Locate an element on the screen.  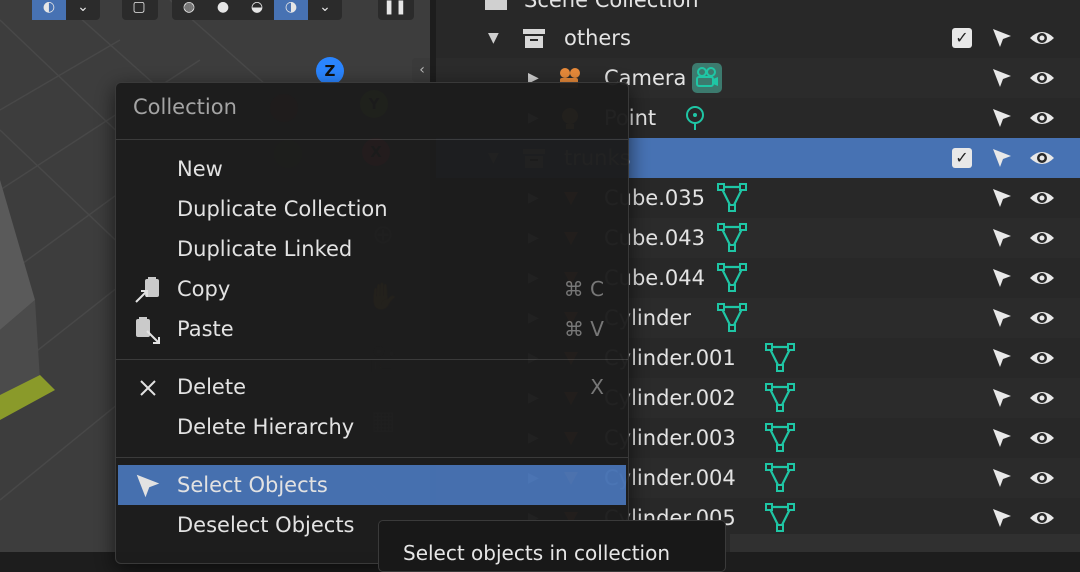
gizmo-z-label: Z is located at coordinates (330, 71).